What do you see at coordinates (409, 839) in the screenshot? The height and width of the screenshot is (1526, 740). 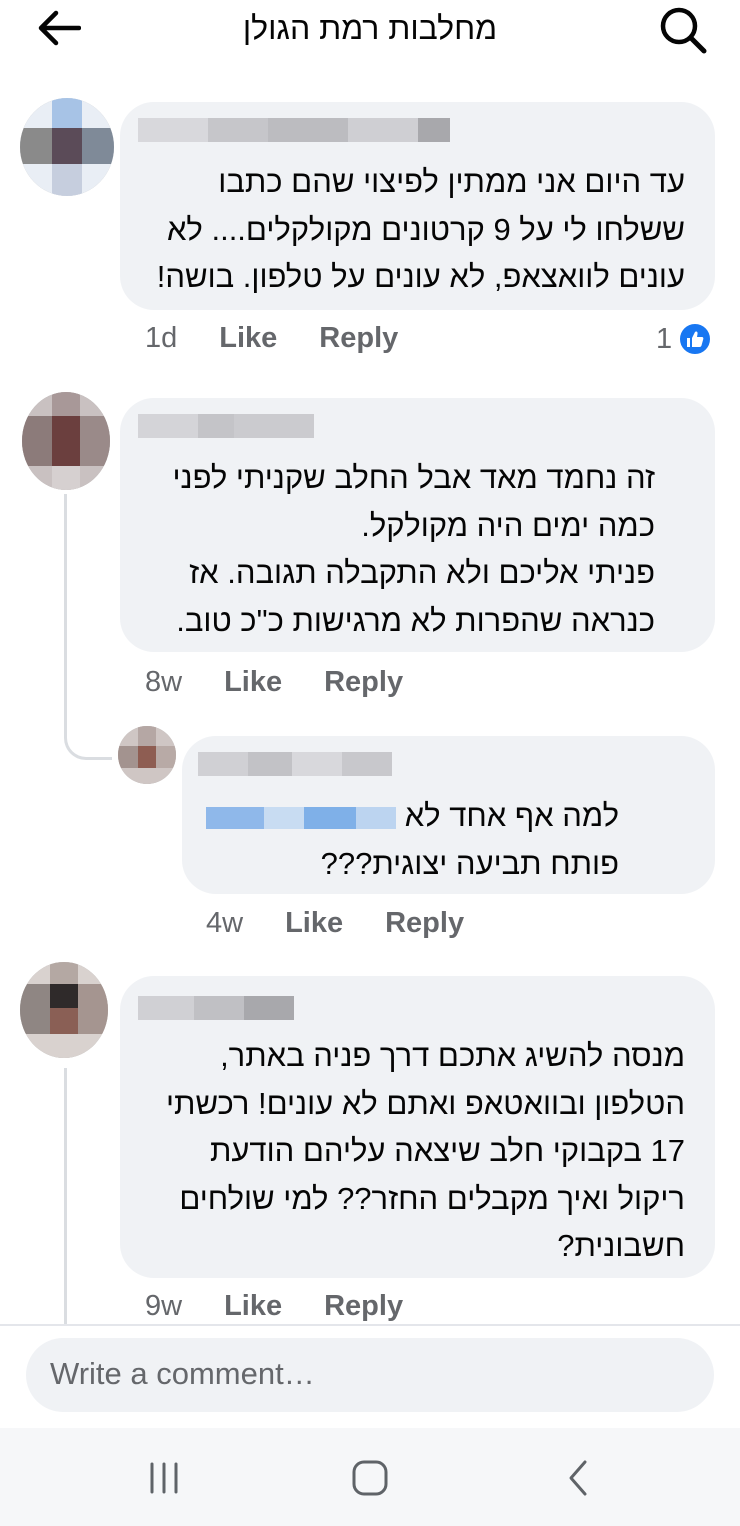 I see `reply-text: למה אף אחד לא פותח תביעה יצוגית???` at bounding box center [409, 839].